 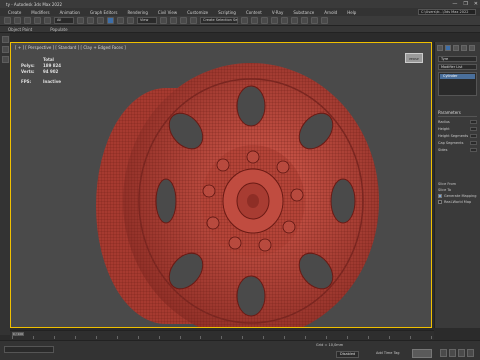 I want to click on named-selection-sets-dropdown: Create Selection Se, so click(x=219, y=20).